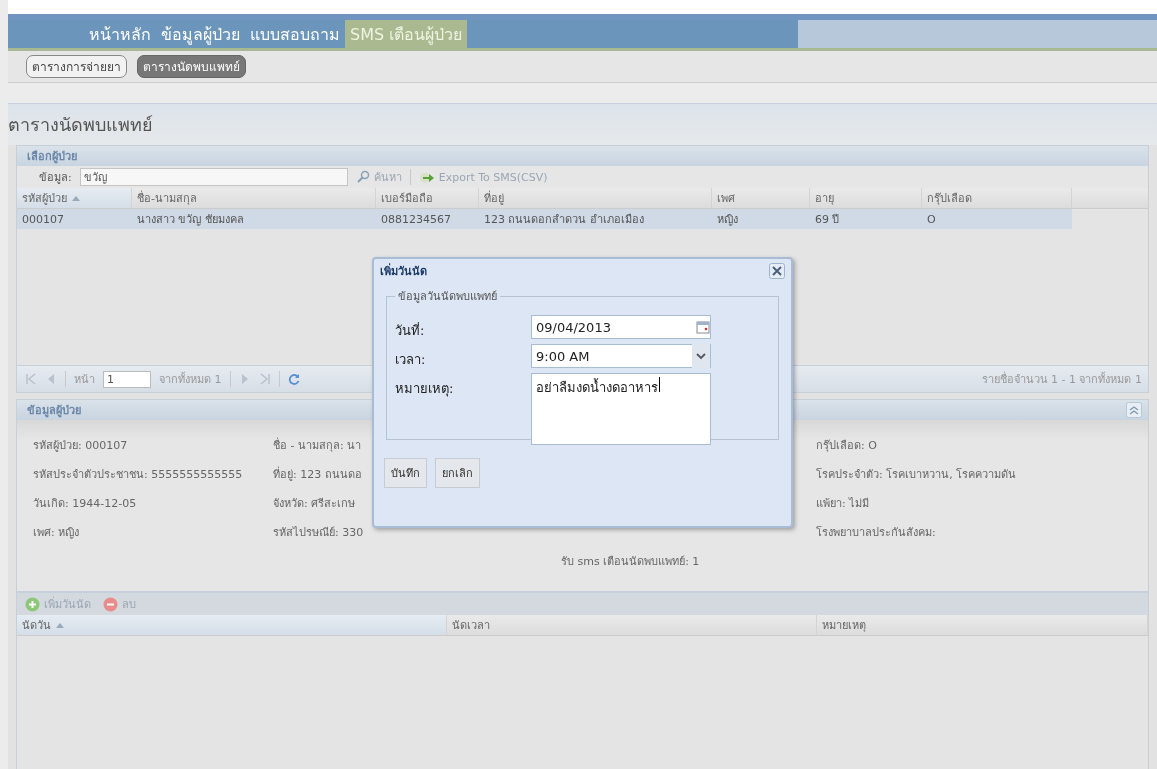 The height and width of the screenshot is (769, 1157). I want to click on info-text: แพ้ยา: ไม่มี, so click(843, 503).